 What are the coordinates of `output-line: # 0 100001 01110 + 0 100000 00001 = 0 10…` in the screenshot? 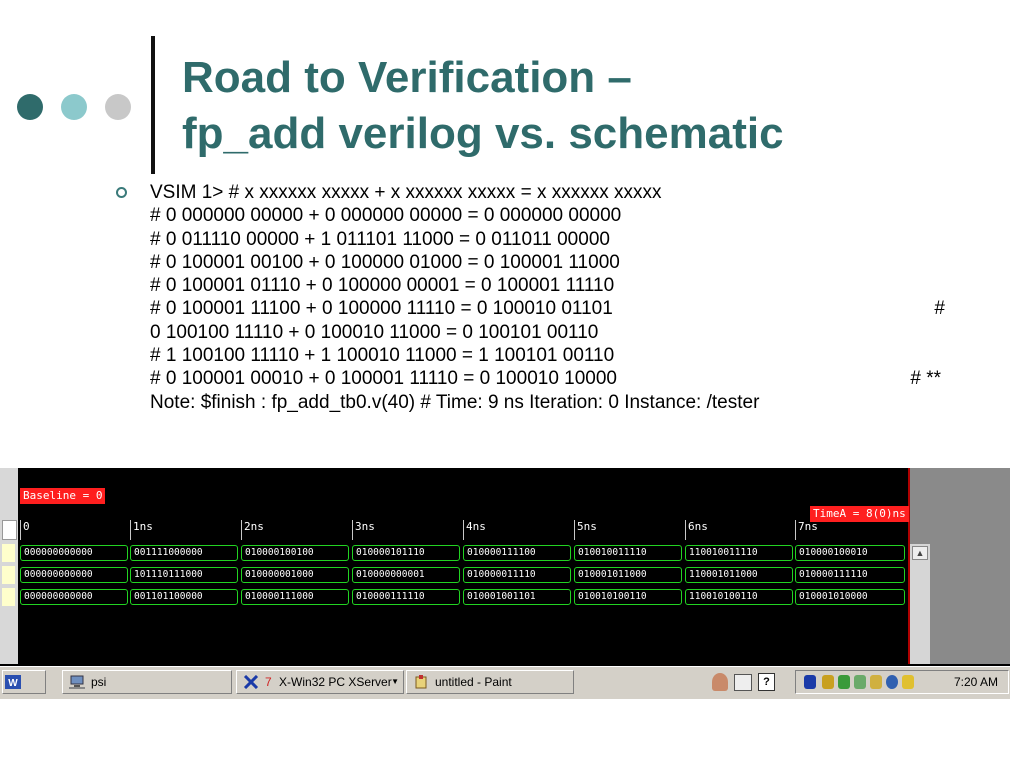 It's located at (382, 286).